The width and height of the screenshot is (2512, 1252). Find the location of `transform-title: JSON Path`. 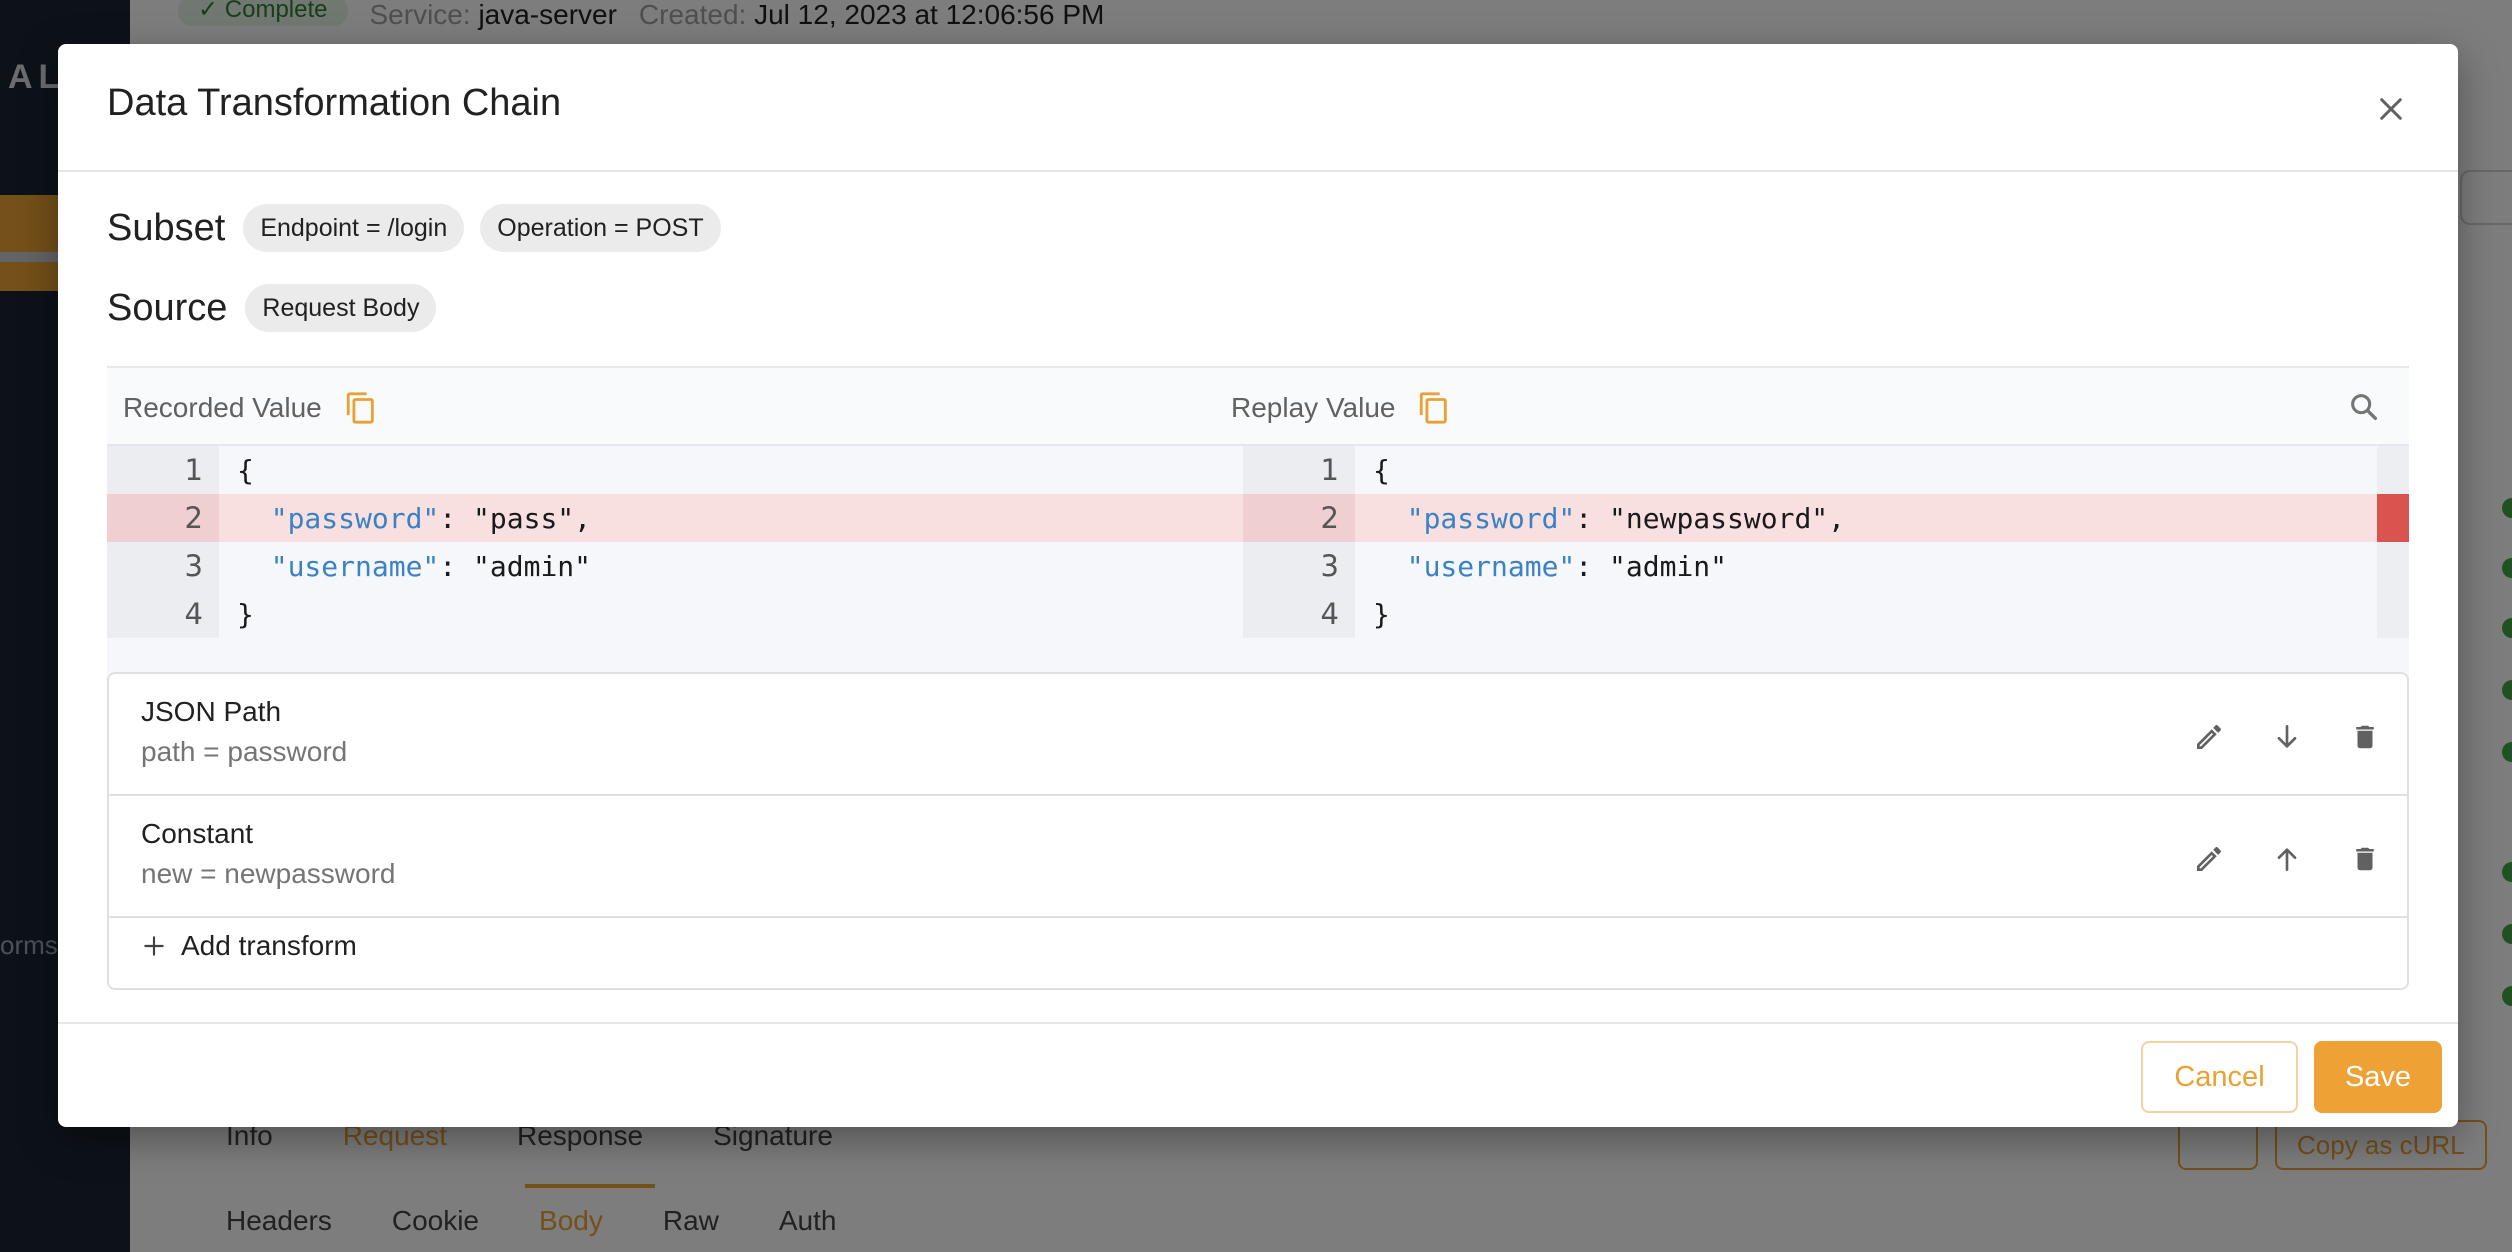

transform-title: JSON Path is located at coordinates (211, 711).